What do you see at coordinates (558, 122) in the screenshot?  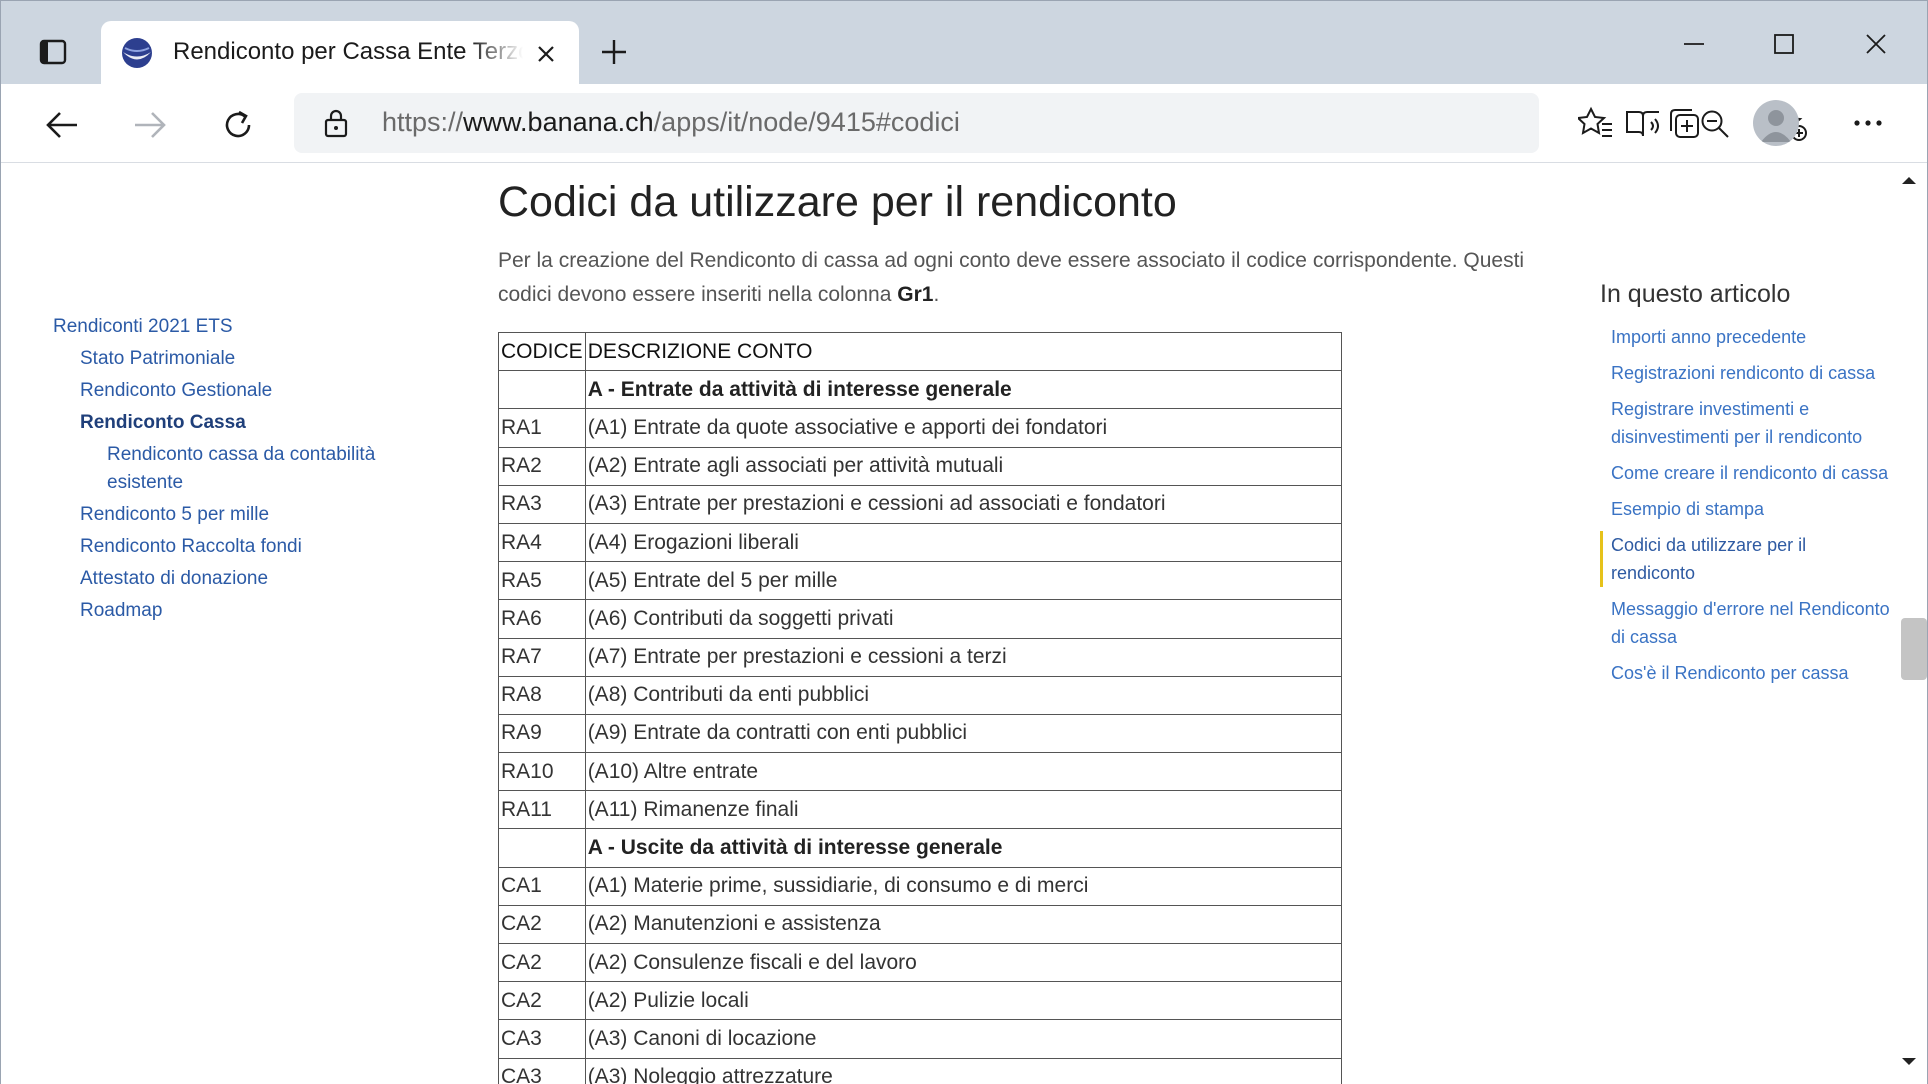 I see `url-host: www.banana.ch` at bounding box center [558, 122].